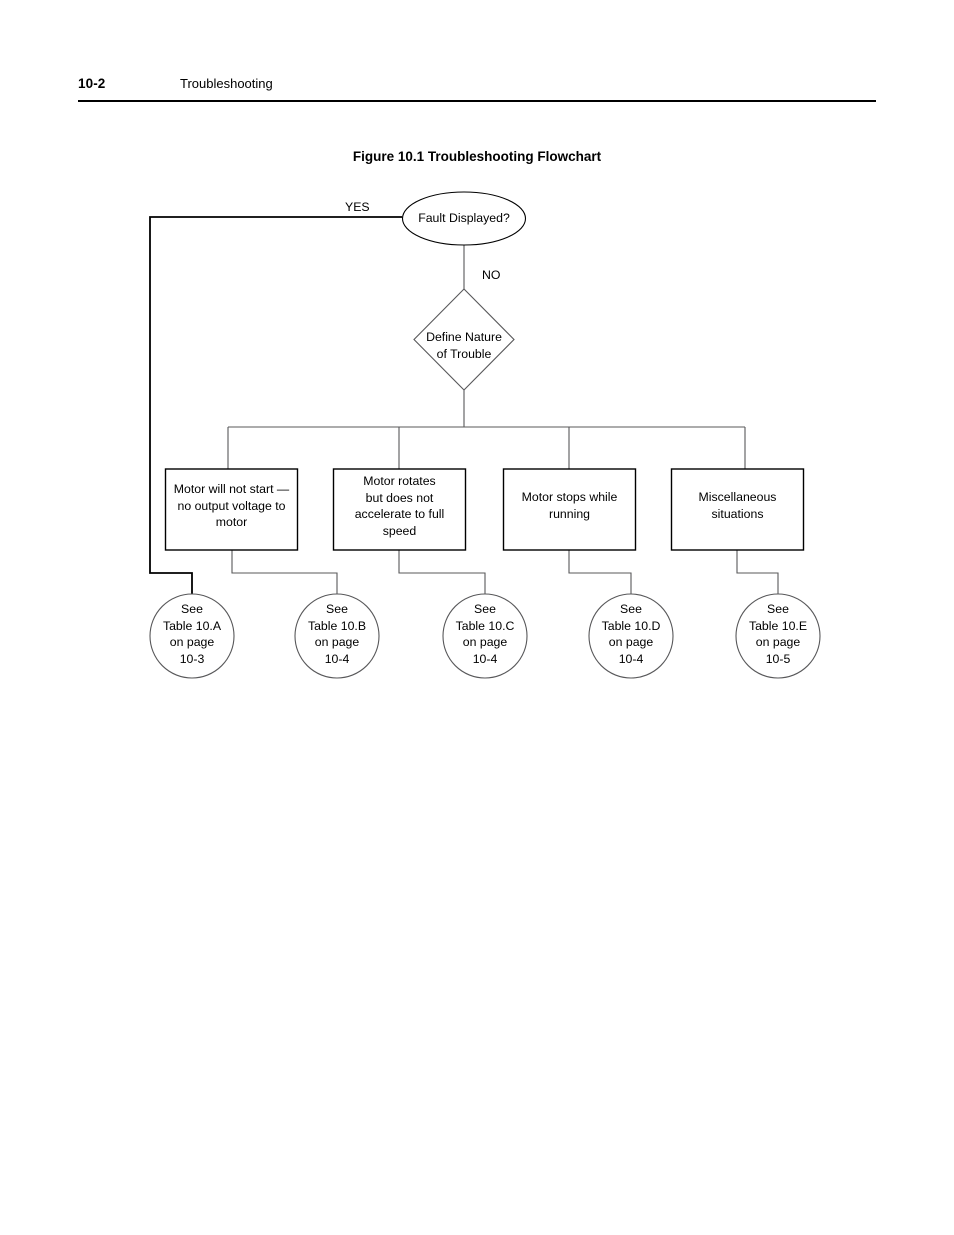  What do you see at coordinates (357, 207) in the screenshot?
I see `edge-label-yes: YES` at bounding box center [357, 207].